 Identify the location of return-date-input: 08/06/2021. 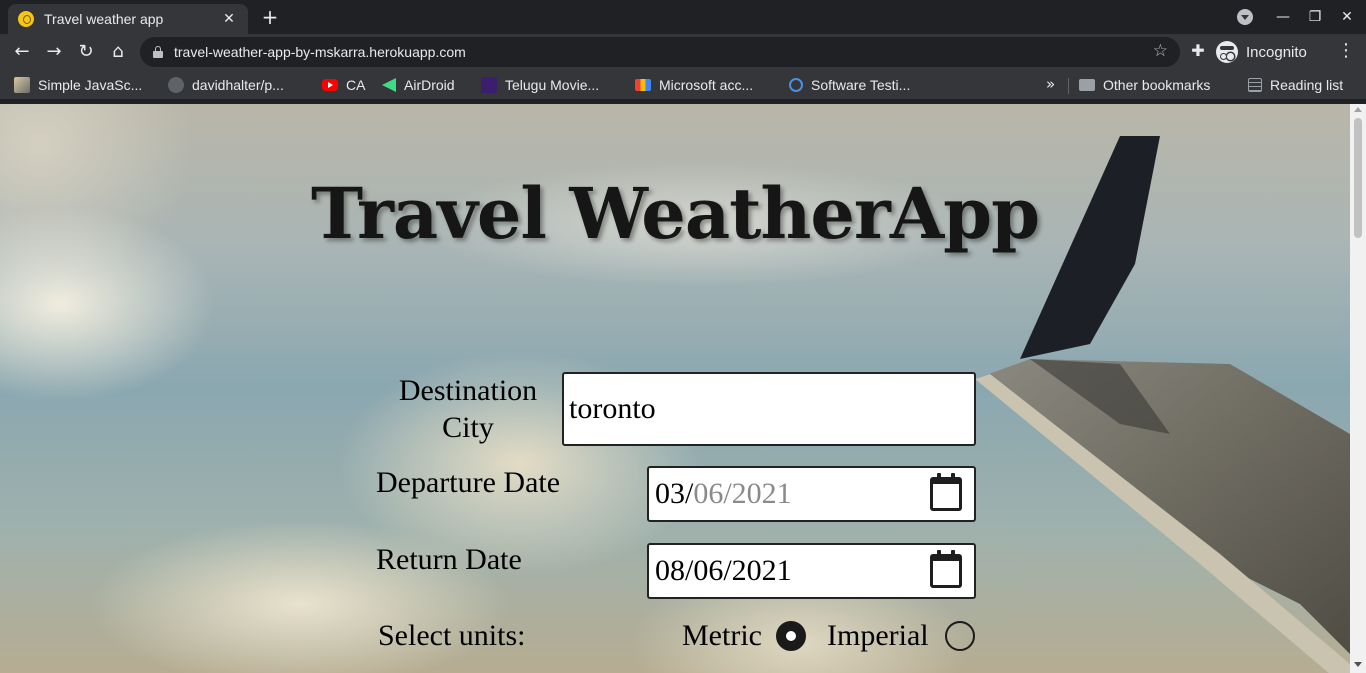
(811, 571).